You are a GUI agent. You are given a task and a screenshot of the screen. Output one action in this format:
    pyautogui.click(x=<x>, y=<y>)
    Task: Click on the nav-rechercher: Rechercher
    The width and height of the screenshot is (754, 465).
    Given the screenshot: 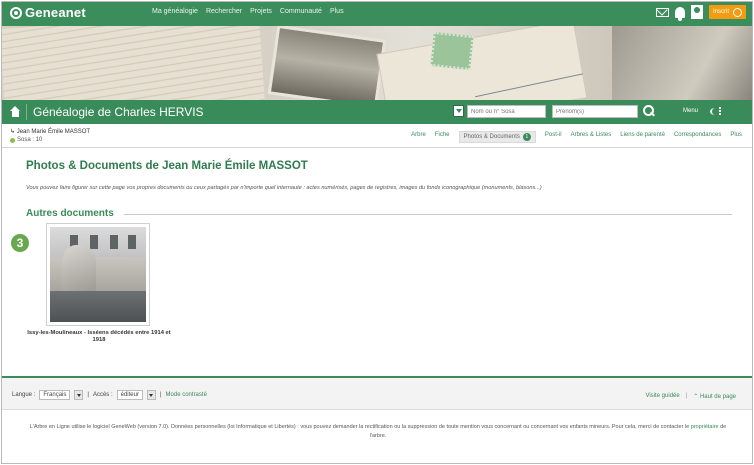 What is the action you would take?
    pyautogui.click(x=224, y=11)
    